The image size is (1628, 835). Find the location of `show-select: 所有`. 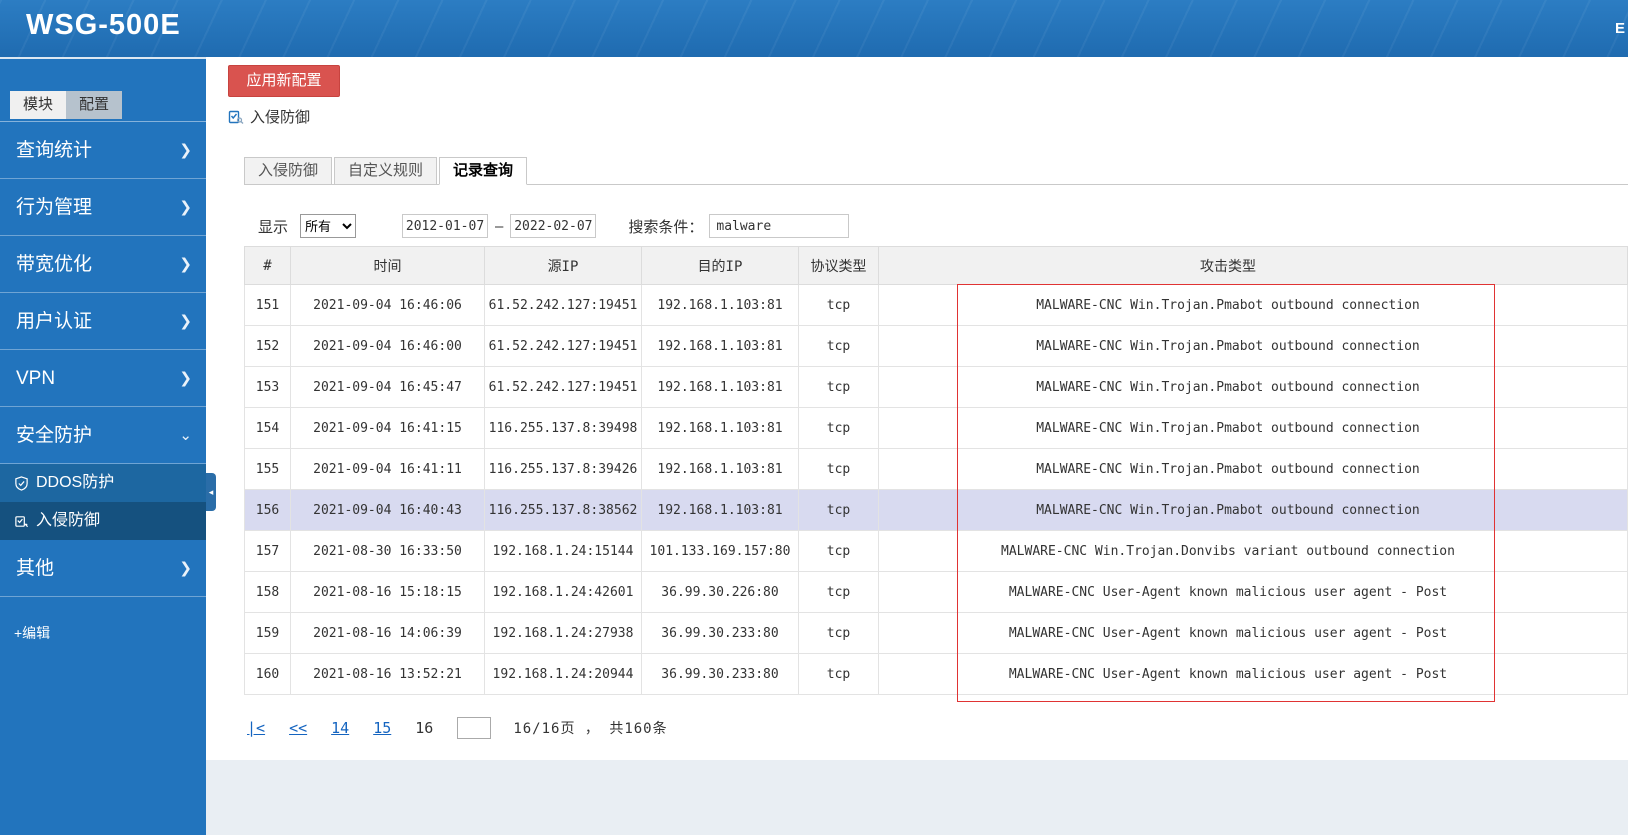

show-select: 所有 is located at coordinates (328, 226).